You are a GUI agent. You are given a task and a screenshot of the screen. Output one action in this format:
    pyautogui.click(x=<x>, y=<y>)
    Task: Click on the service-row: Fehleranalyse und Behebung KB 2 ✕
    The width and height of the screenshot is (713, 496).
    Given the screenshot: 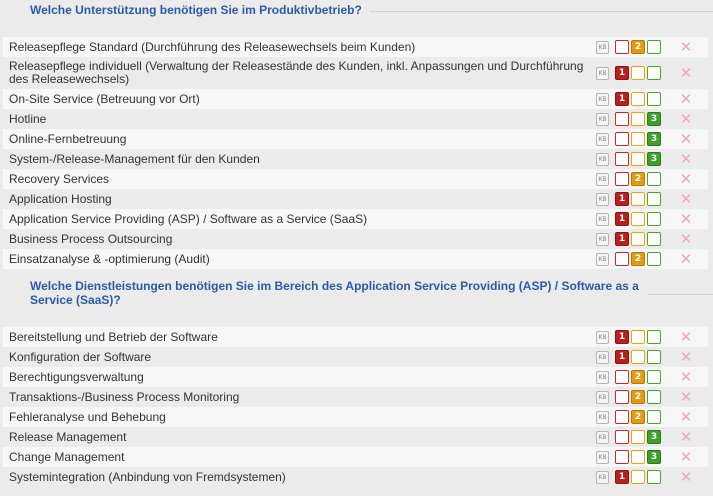 What is the action you would take?
    pyautogui.click(x=355, y=417)
    